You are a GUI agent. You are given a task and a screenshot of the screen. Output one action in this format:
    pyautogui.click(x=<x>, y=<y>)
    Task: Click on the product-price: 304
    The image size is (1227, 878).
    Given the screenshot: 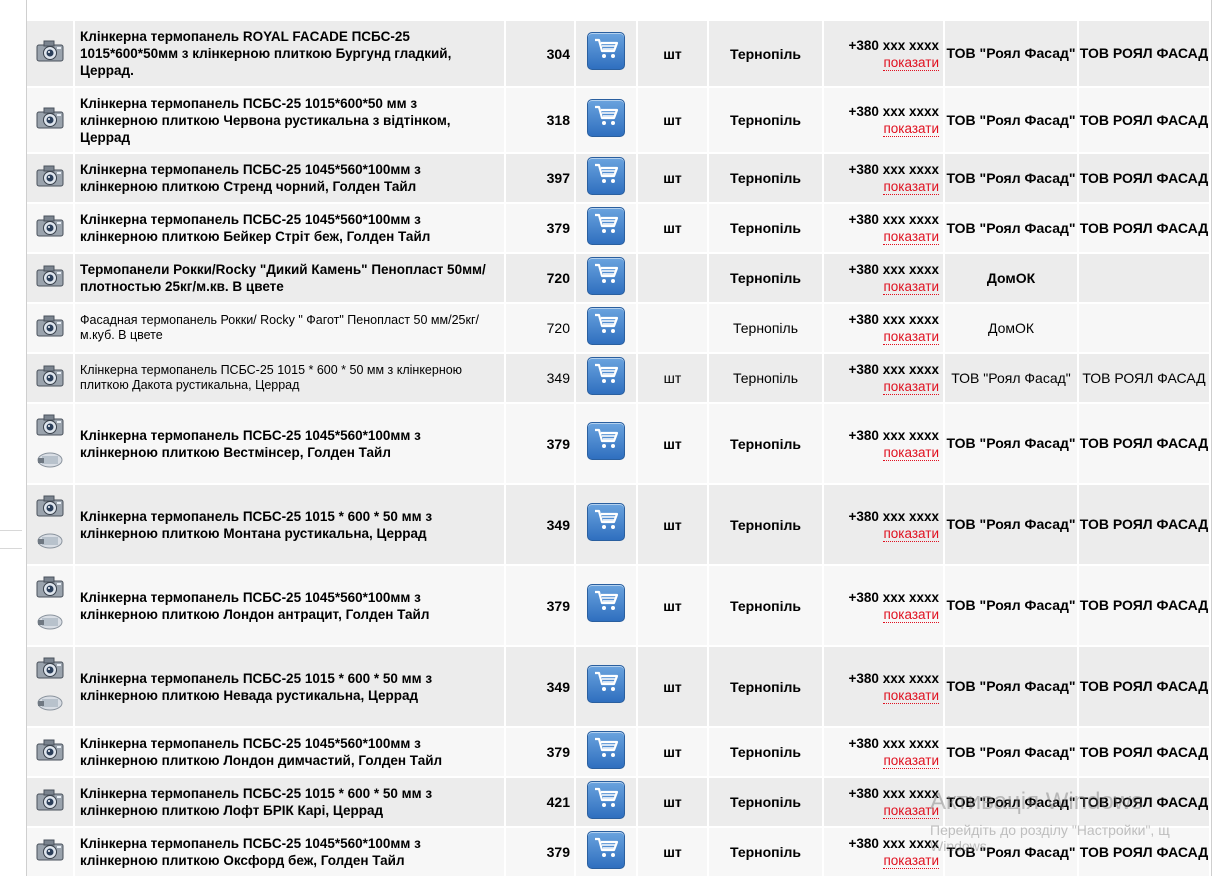 What is the action you would take?
    pyautogui.click(x=540, y=54)
    